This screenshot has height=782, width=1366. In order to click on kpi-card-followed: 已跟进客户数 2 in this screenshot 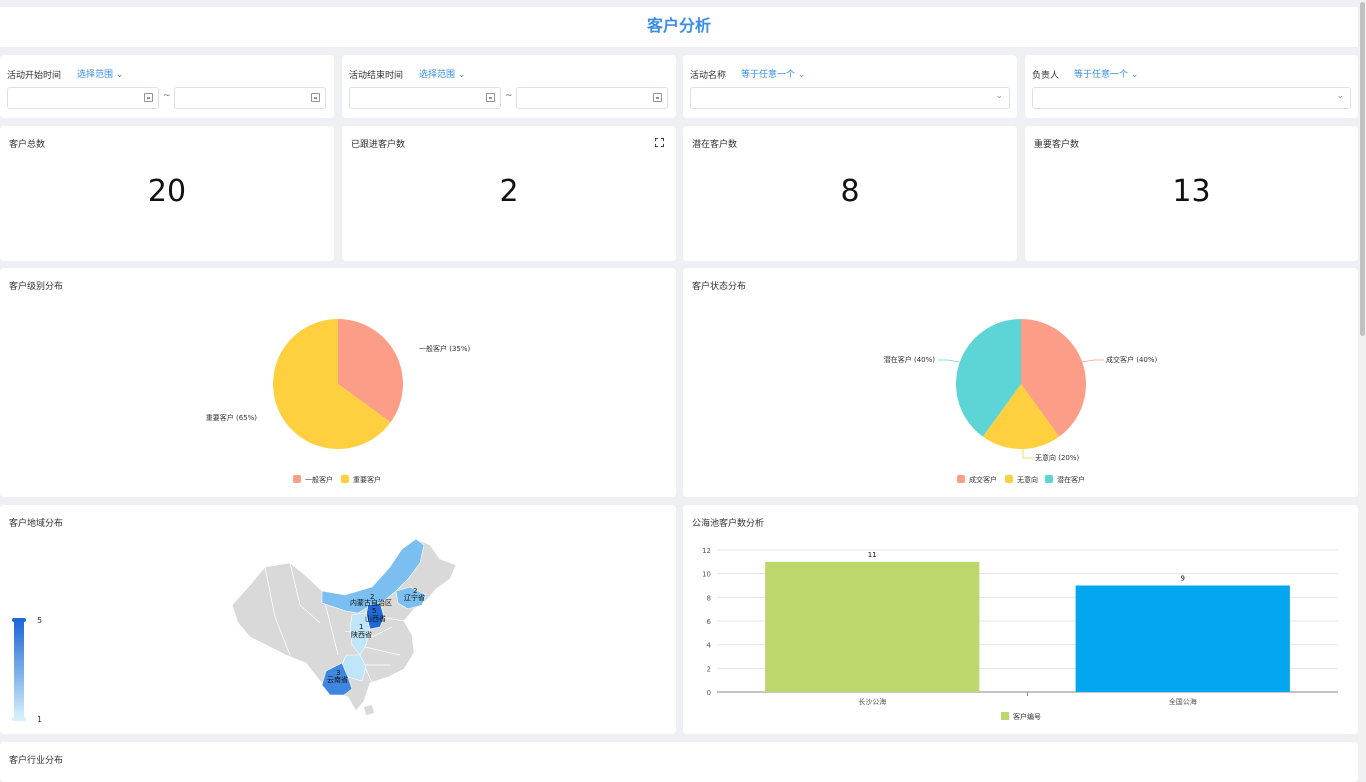, I will do `click(509, 193)`.